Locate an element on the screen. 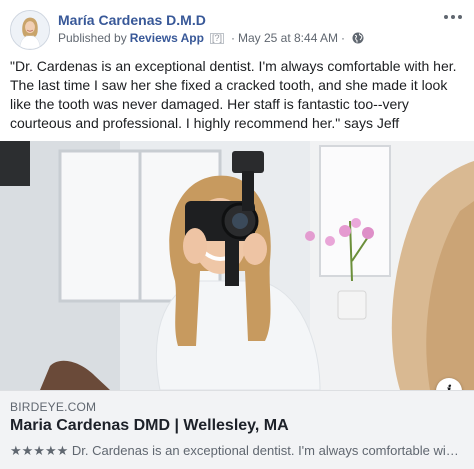 Image resolution: width=474 pixels, height=469 pixels. avatar-portrait is located at coordinates (30, 30).